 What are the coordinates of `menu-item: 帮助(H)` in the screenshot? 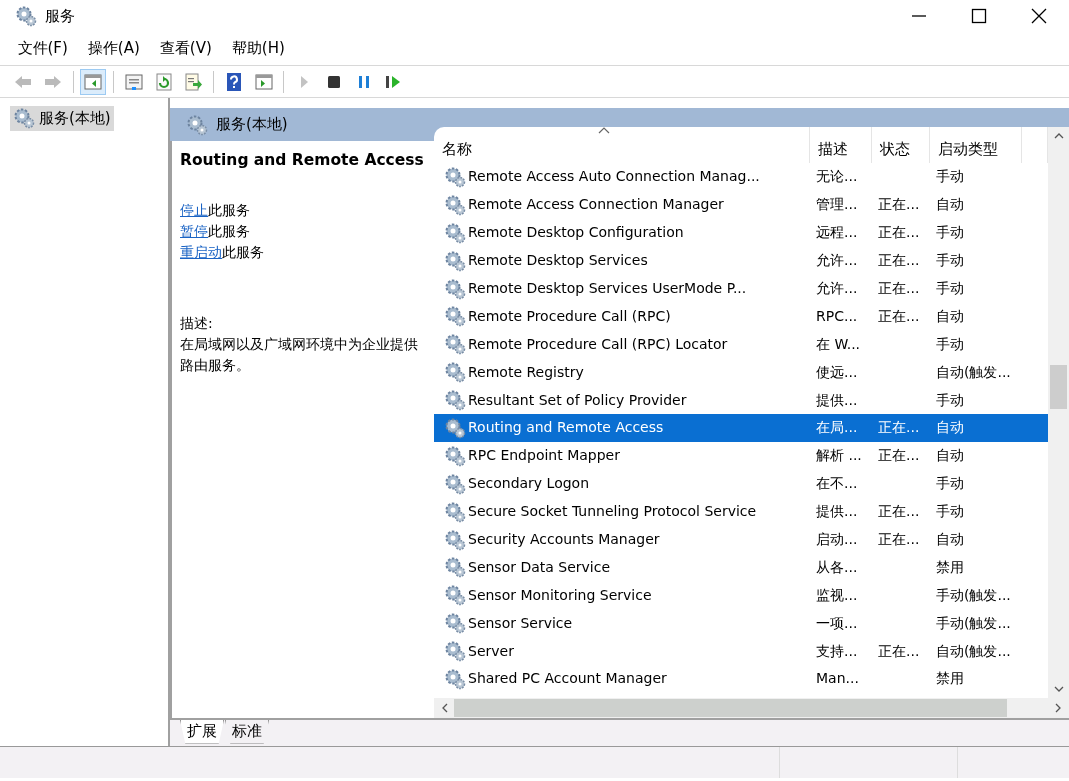 It's located at (258, 48).